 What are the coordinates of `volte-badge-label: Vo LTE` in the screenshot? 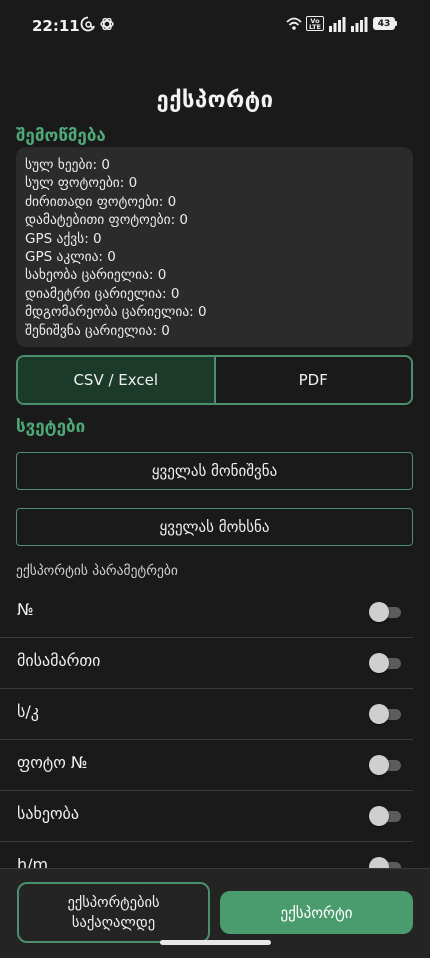 It's located at (315, 23).